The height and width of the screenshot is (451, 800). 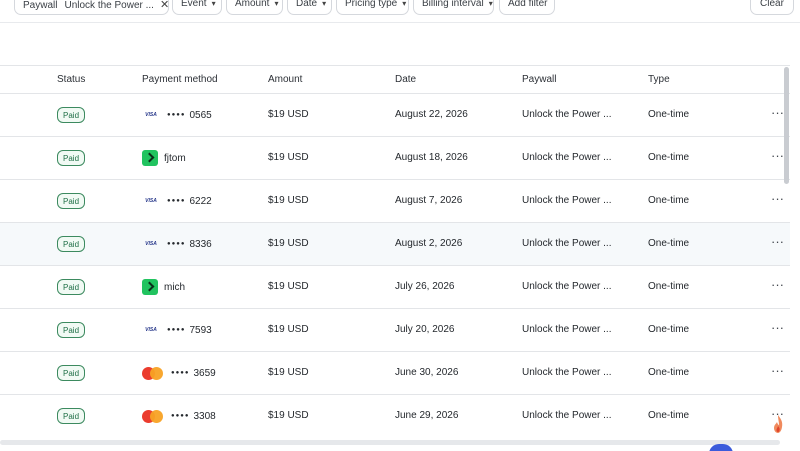 I want to click on card-last4: 8336, so click(x=200, y=244).